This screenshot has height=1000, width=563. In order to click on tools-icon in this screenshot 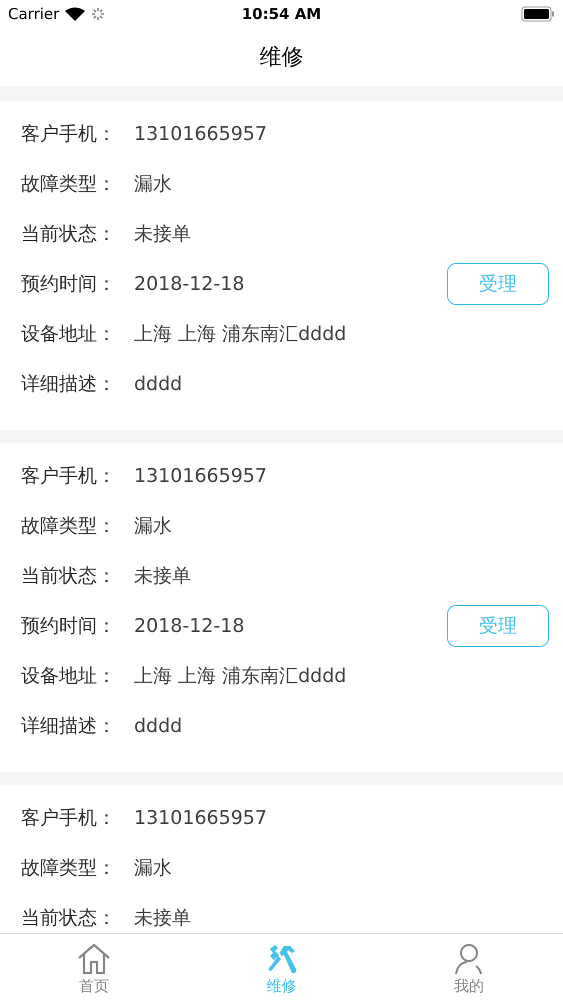, I will do `click(282, 959)`.